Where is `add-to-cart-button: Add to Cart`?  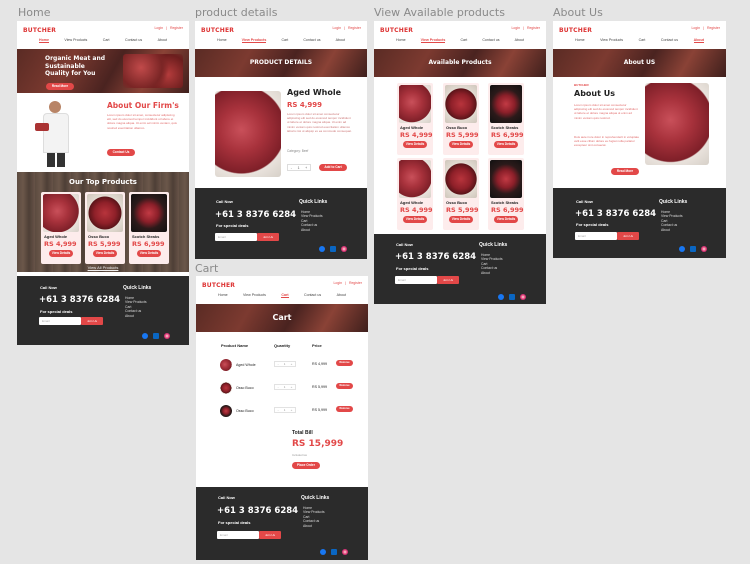
add-to-cart-button: Add to Cart is located at coordinates (333, 167).